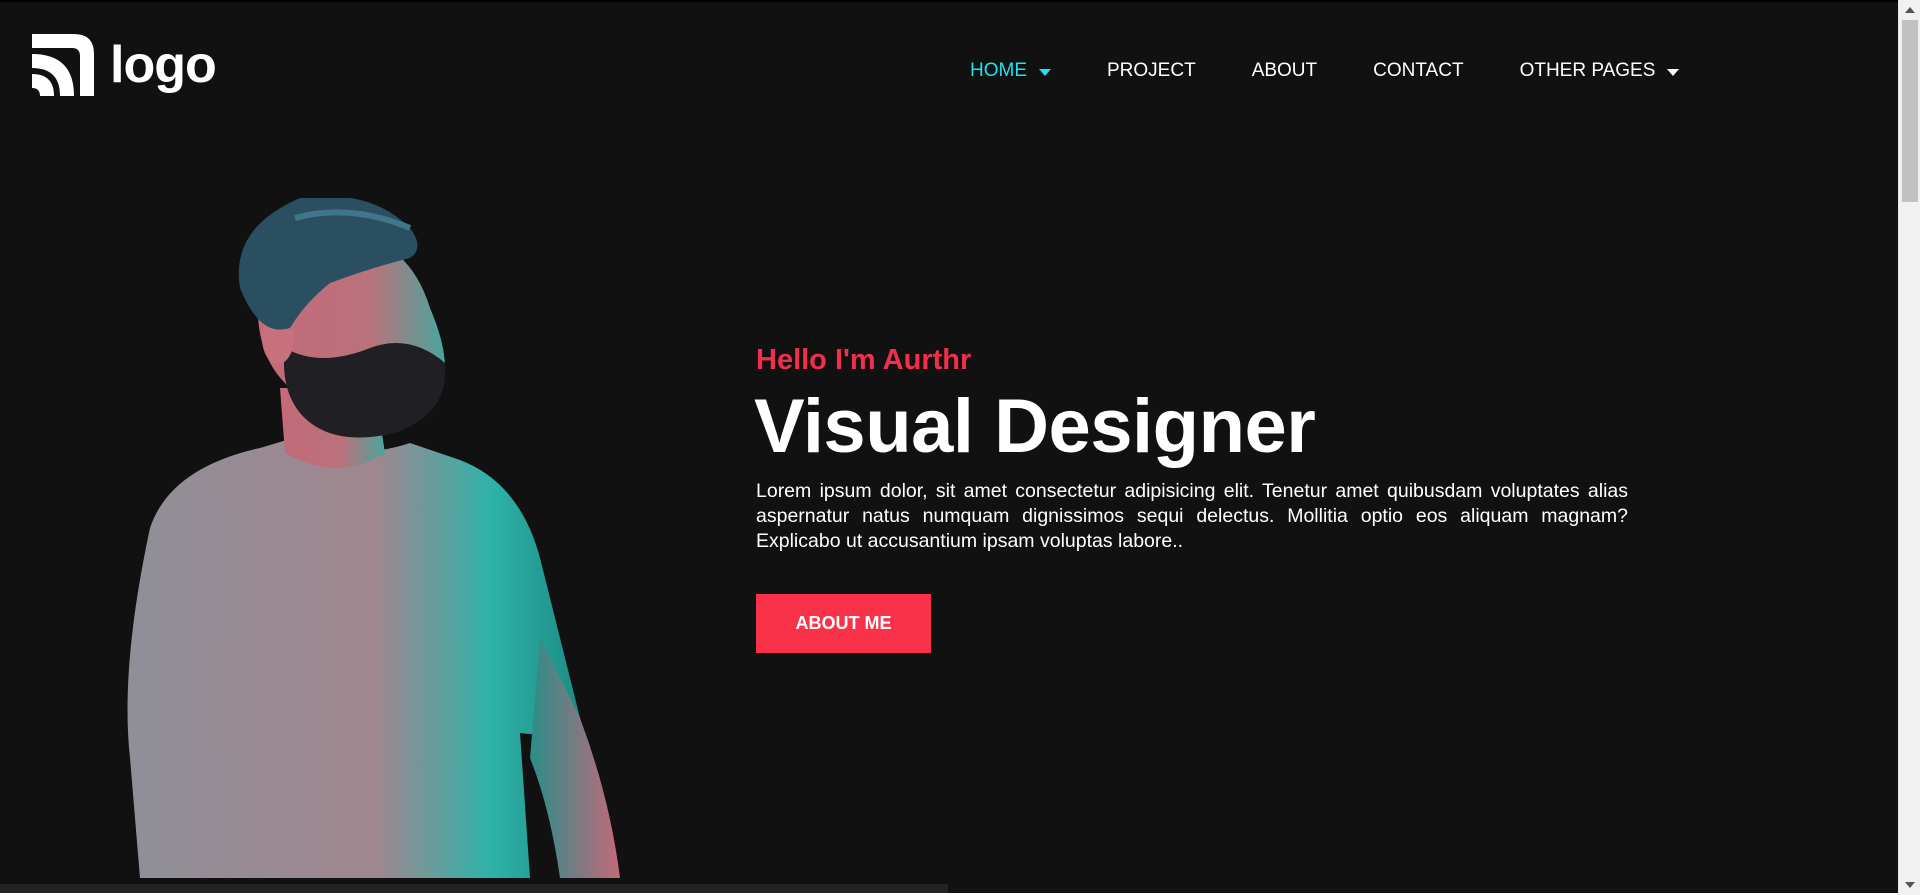 The height and width of the screenshot is (895, 1920). Describe the element at coordinates (1910, 885) in the screenshot. I see `scroll-down-icon` at that location.